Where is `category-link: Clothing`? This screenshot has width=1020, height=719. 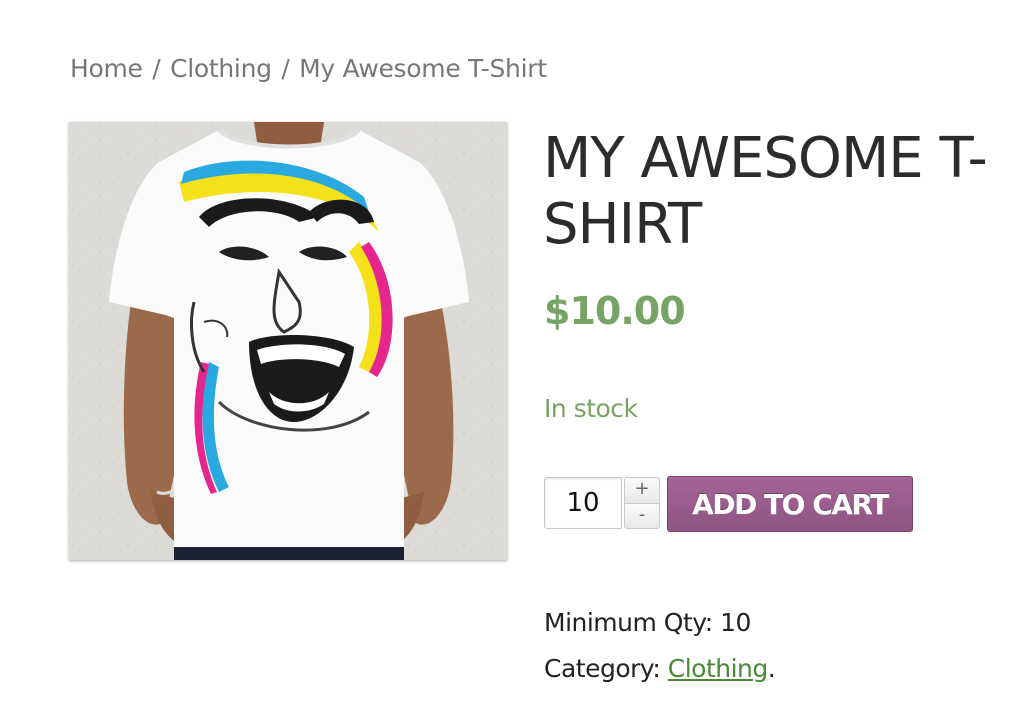
category-link: Clothing is located at coordinates (718, 668).